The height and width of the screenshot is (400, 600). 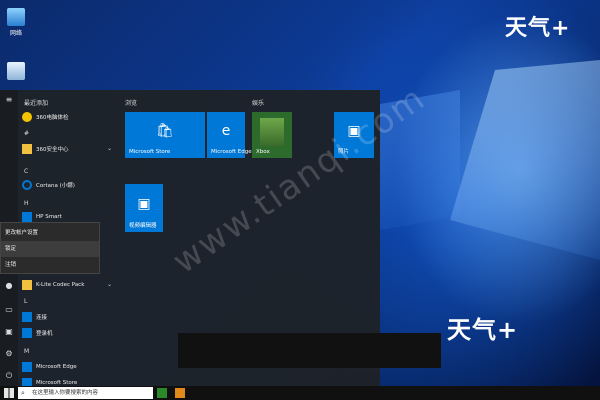 What do you see at coordinates (16, 17) in the screenshot?
I see `network-icon` at bounding box center [16, 17].